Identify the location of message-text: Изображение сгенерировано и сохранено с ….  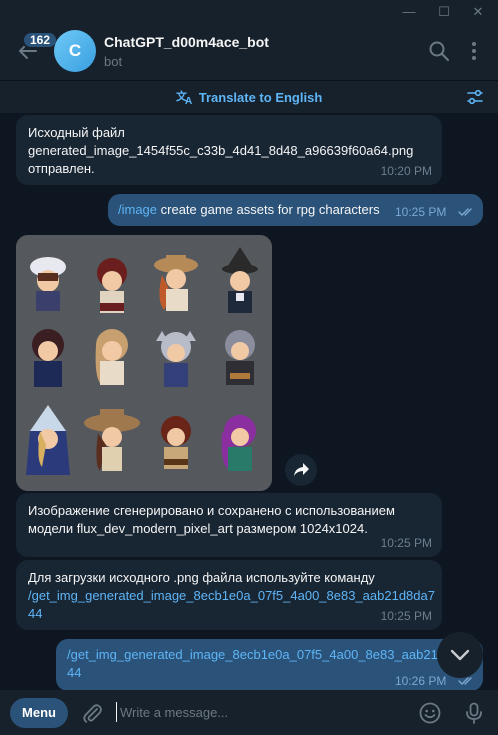
(211, 520).